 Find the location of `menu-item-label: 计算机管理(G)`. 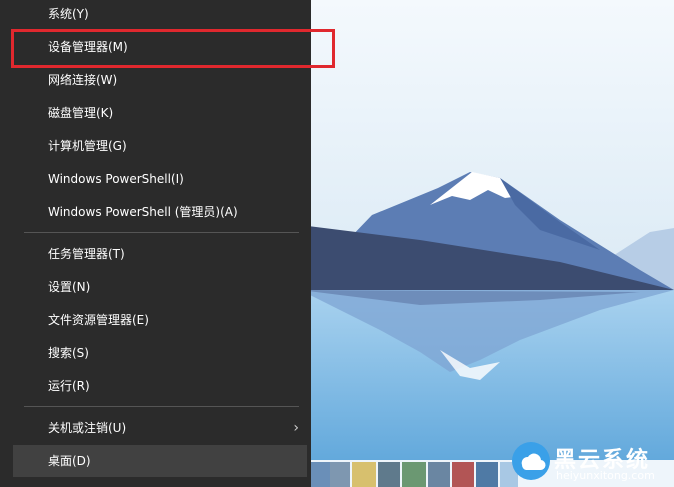

menu-item-label: 计算机管理(G) is located at coordinates (87, 146).